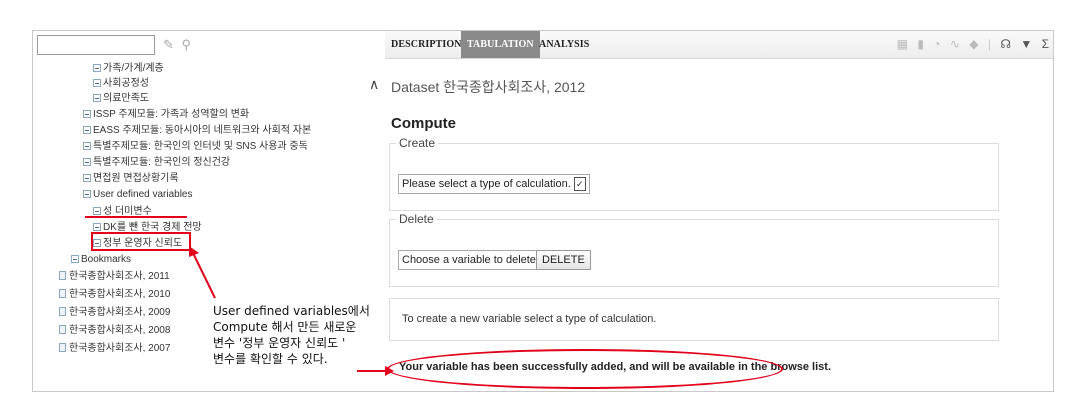 The width and height of the screenshot is (1083, 407). Describe the element at coordinates (1005, 44) in the screenshot. I see `headphones-icon: ☊` at that location.